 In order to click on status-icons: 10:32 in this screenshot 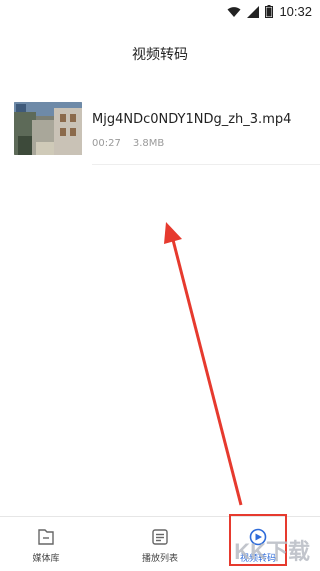, I will do `click(269, 11)`.